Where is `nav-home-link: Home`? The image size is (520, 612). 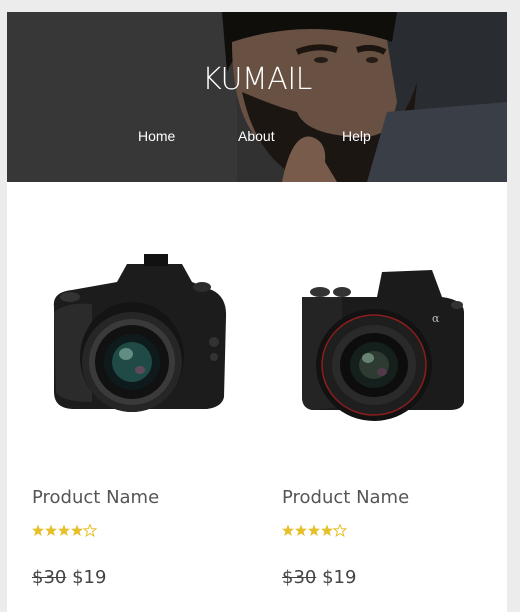
nav-home-link: Home is located at coordinates (156, 136).